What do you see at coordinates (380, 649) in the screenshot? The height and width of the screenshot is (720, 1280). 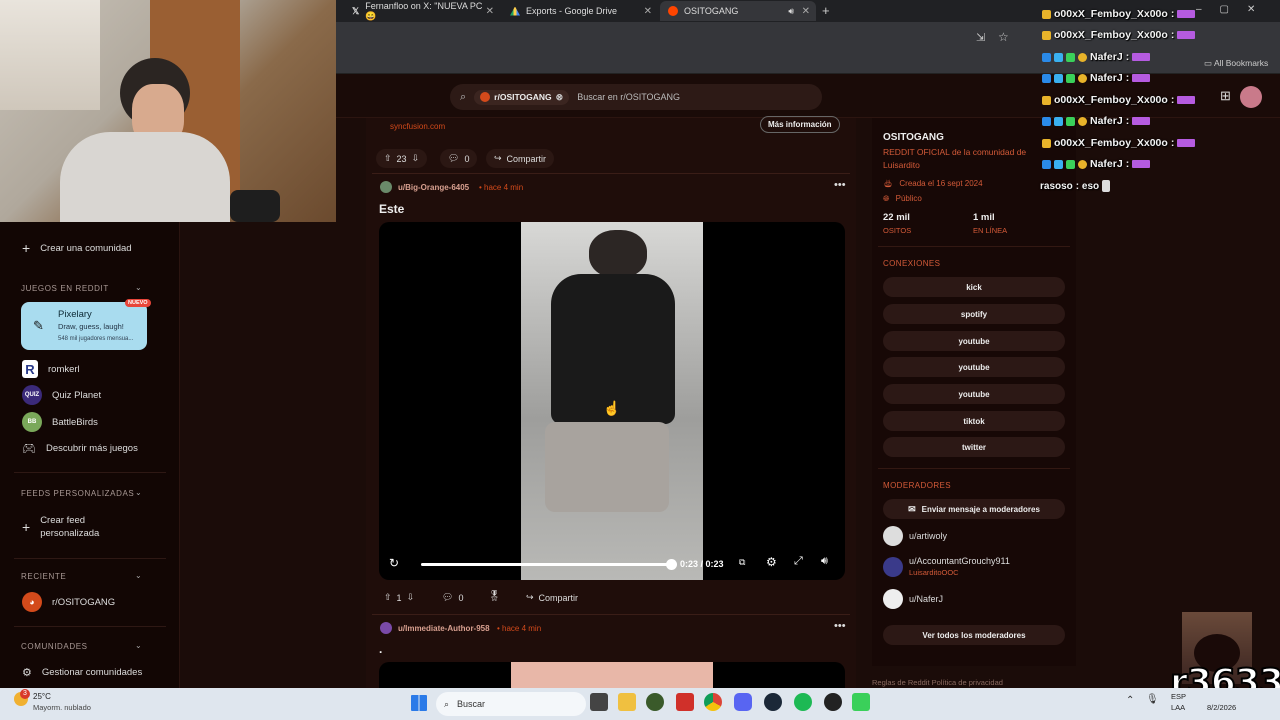 I see `post-title: .` at bounding box center [380, 649].